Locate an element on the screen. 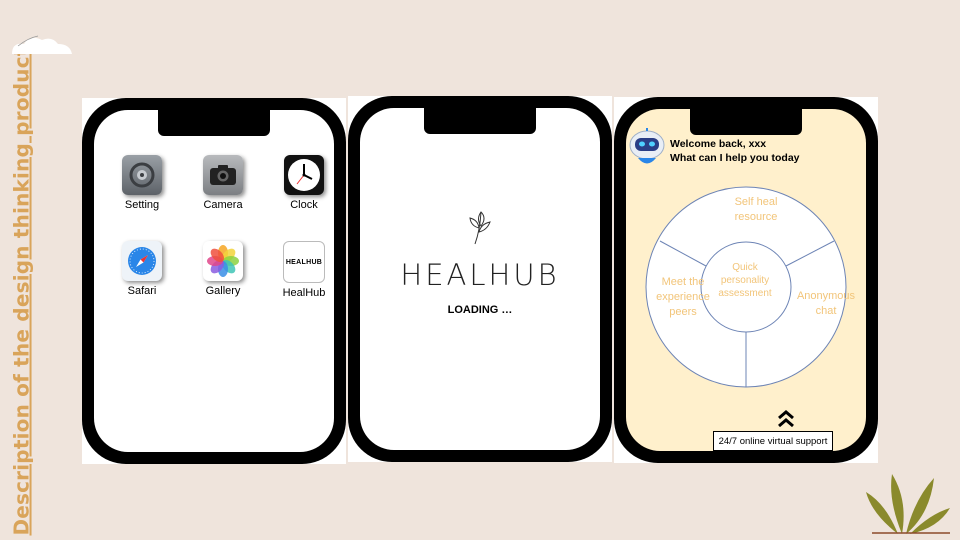 The height and width of the screenshot is (540, 960). app-label: HealHub is located at coordinates (304, 293).